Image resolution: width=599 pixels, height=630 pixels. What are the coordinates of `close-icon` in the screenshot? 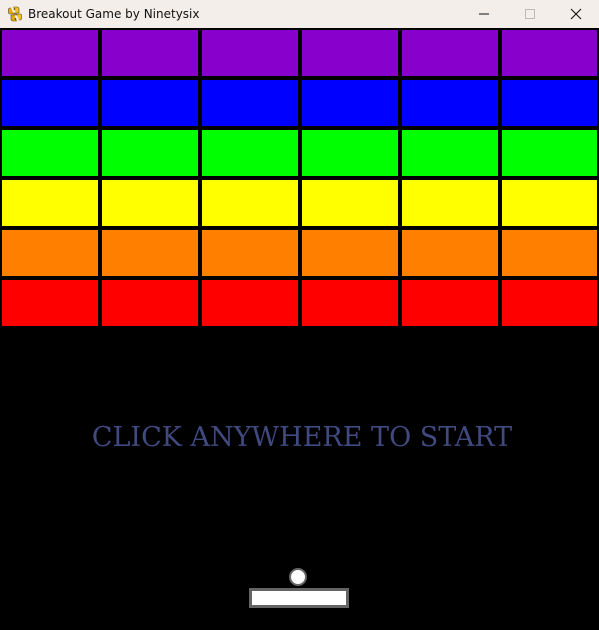 It's located at (576, 14).